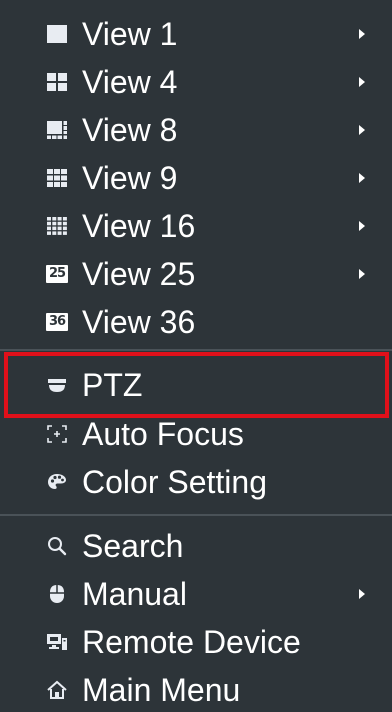 Image resolution: width=392 pixels, height=712 pixels. I want to click on menu-item-view-16: View 16, so click(196, 226).